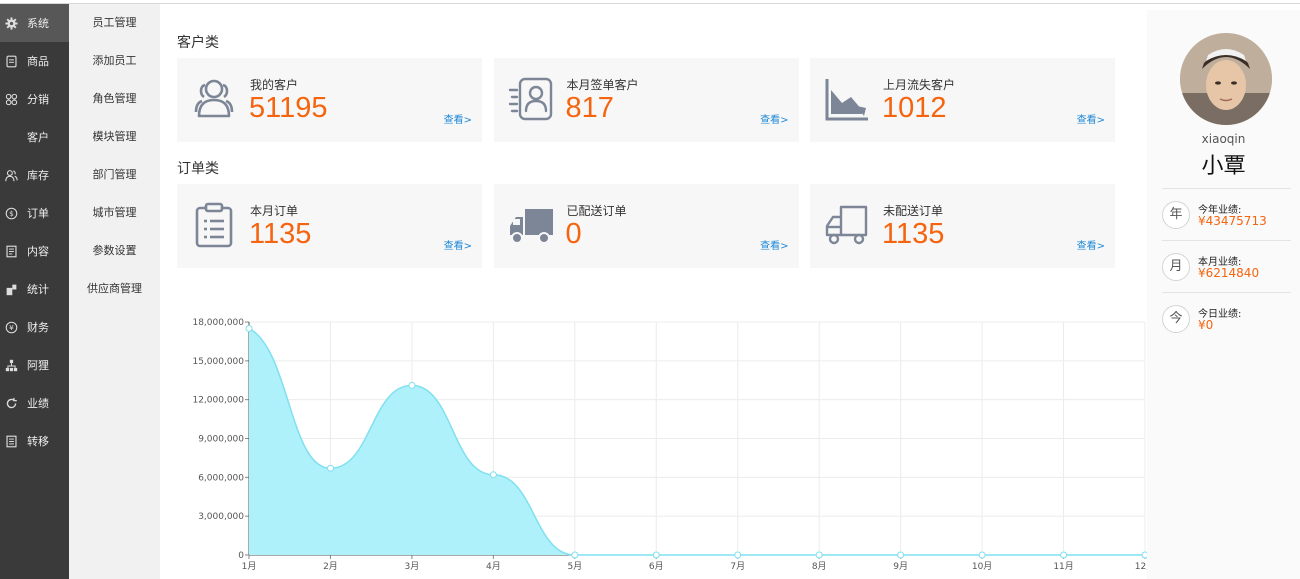 The image size is (1300, 579). Describe the element at coordinates (919, 85) in the screenshot. I see `card-label: 上月流失客户` at that location.